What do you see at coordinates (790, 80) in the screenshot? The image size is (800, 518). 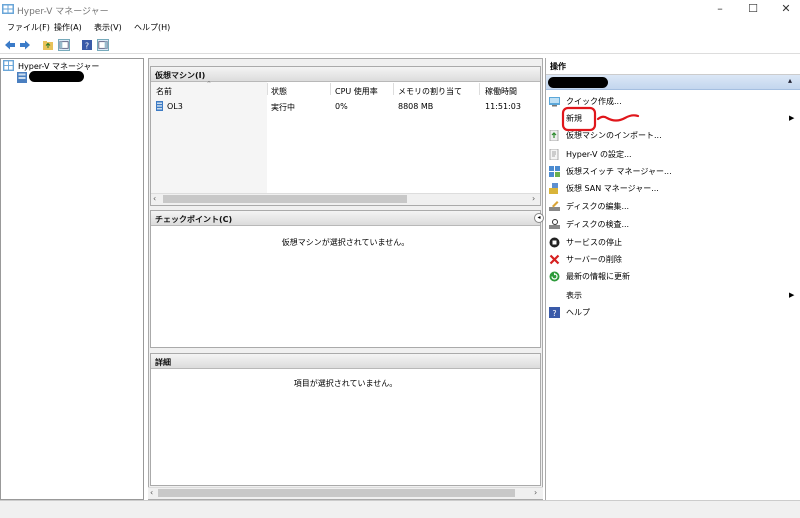 I see `collapse-up-icon: ▴` at bounding box center [790, 80].